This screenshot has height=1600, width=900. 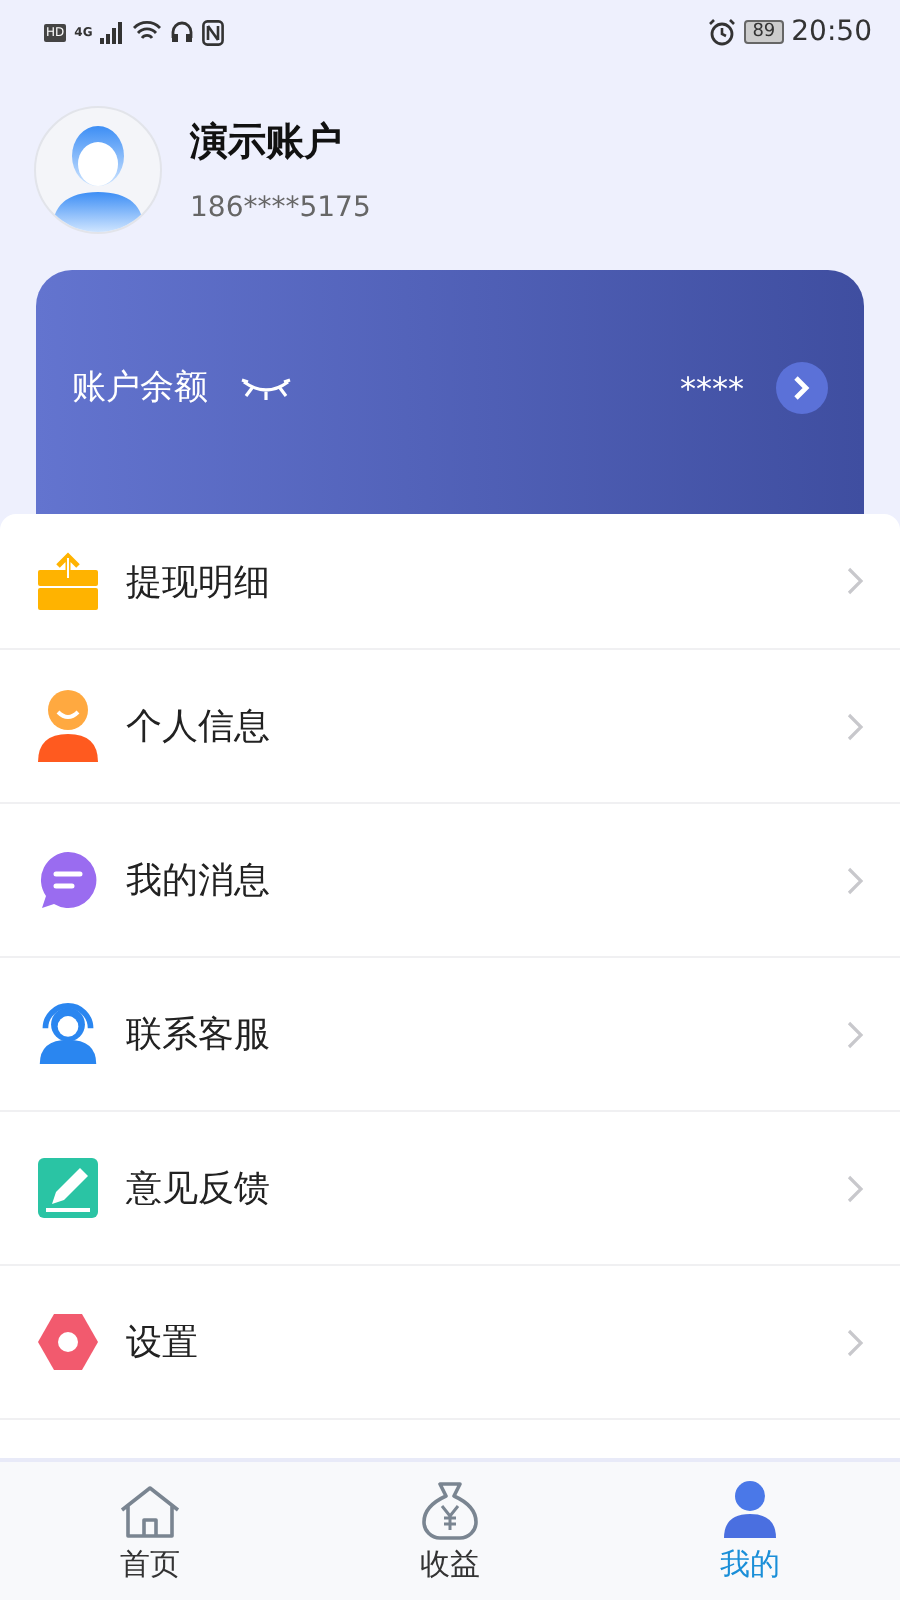 I want to click on balance-amount: ****, so click(x=712, y=389).